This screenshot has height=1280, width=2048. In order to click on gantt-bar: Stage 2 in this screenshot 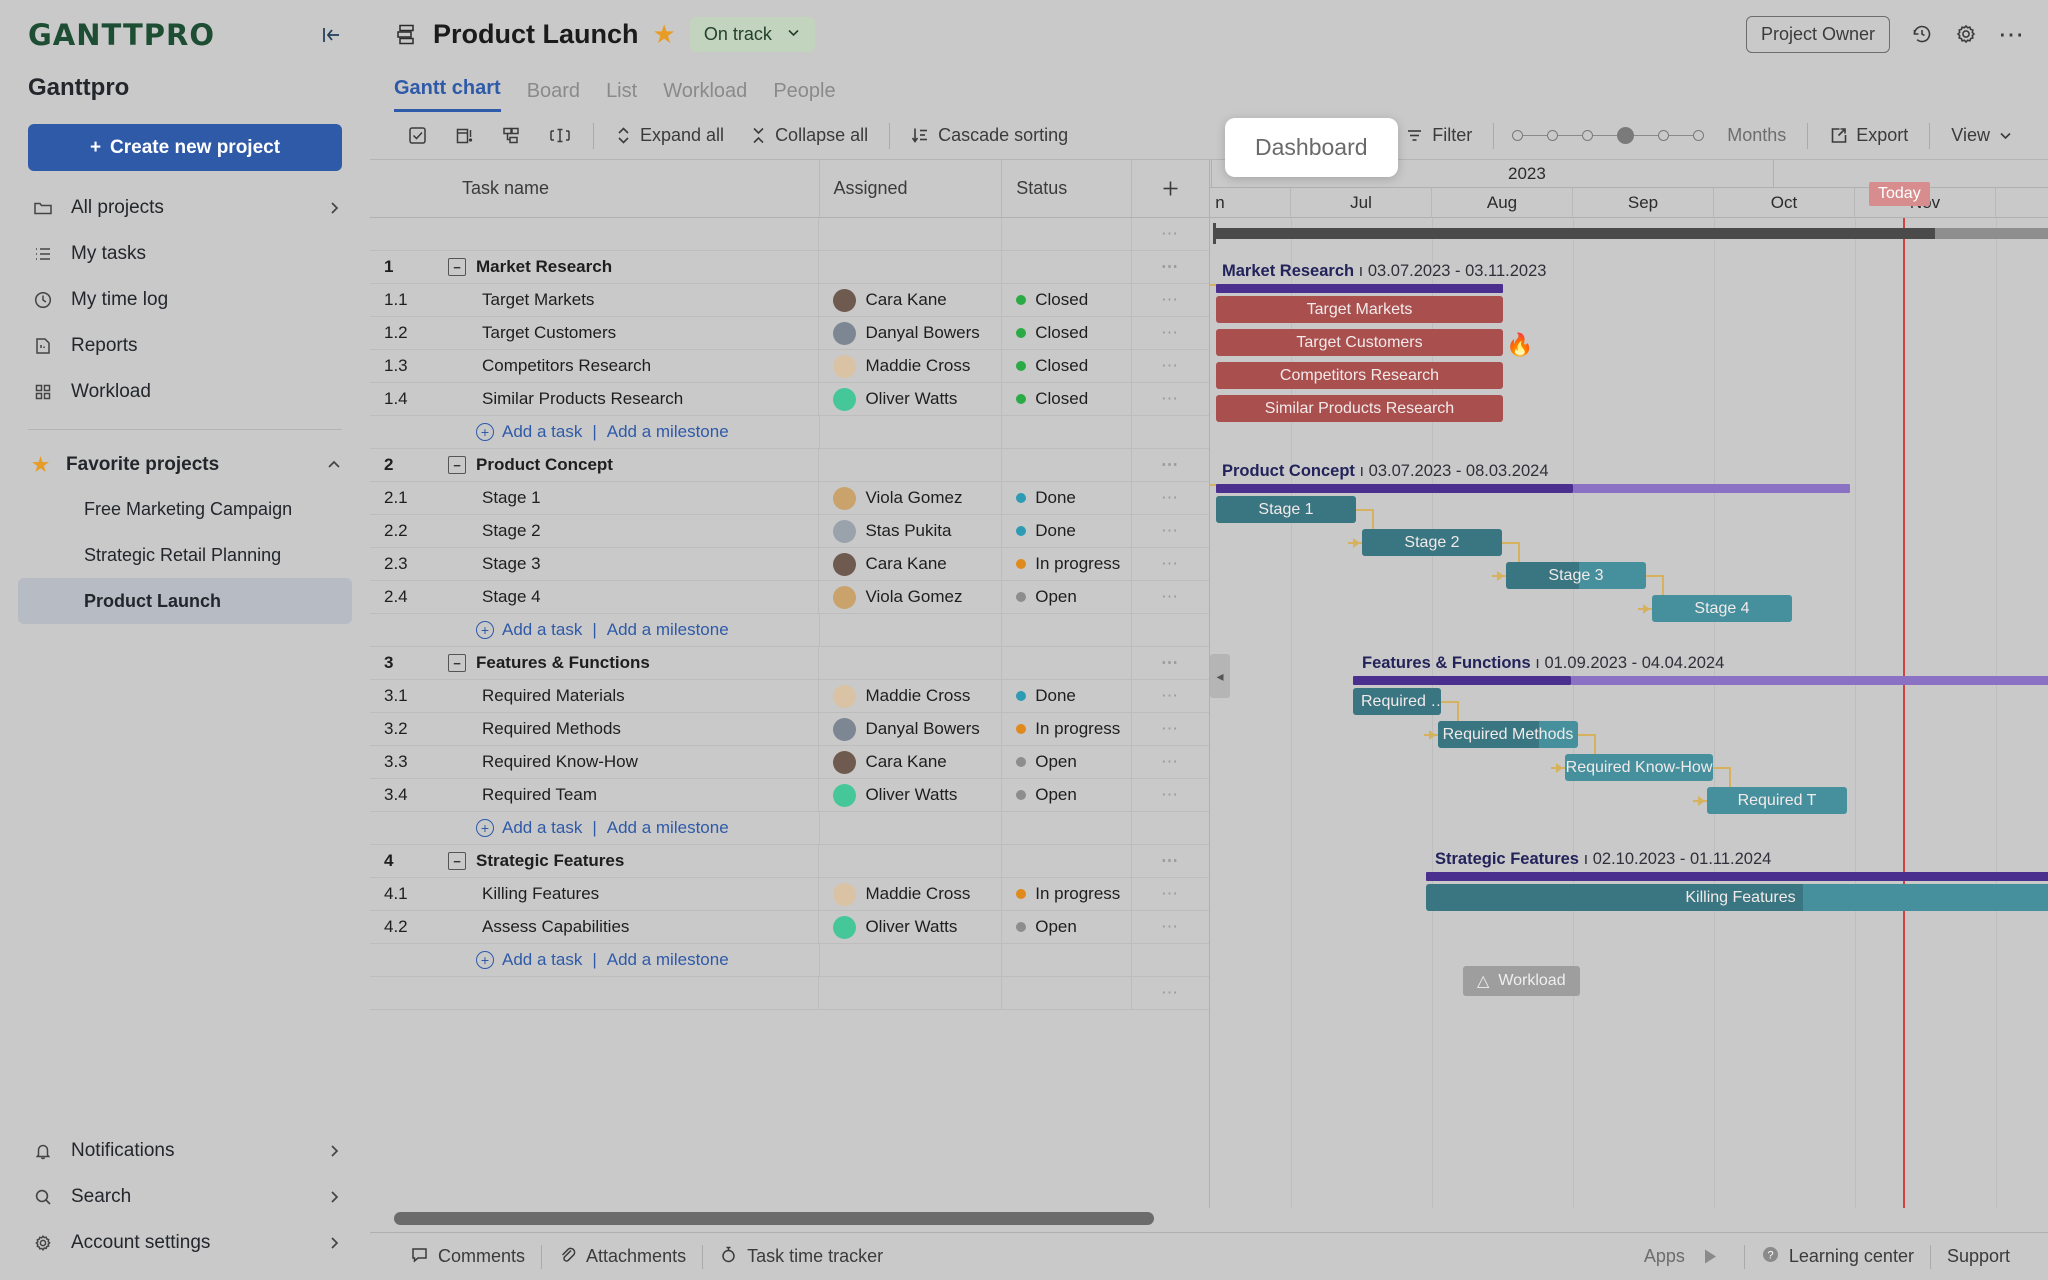, I will do `click(1432, 542)`.